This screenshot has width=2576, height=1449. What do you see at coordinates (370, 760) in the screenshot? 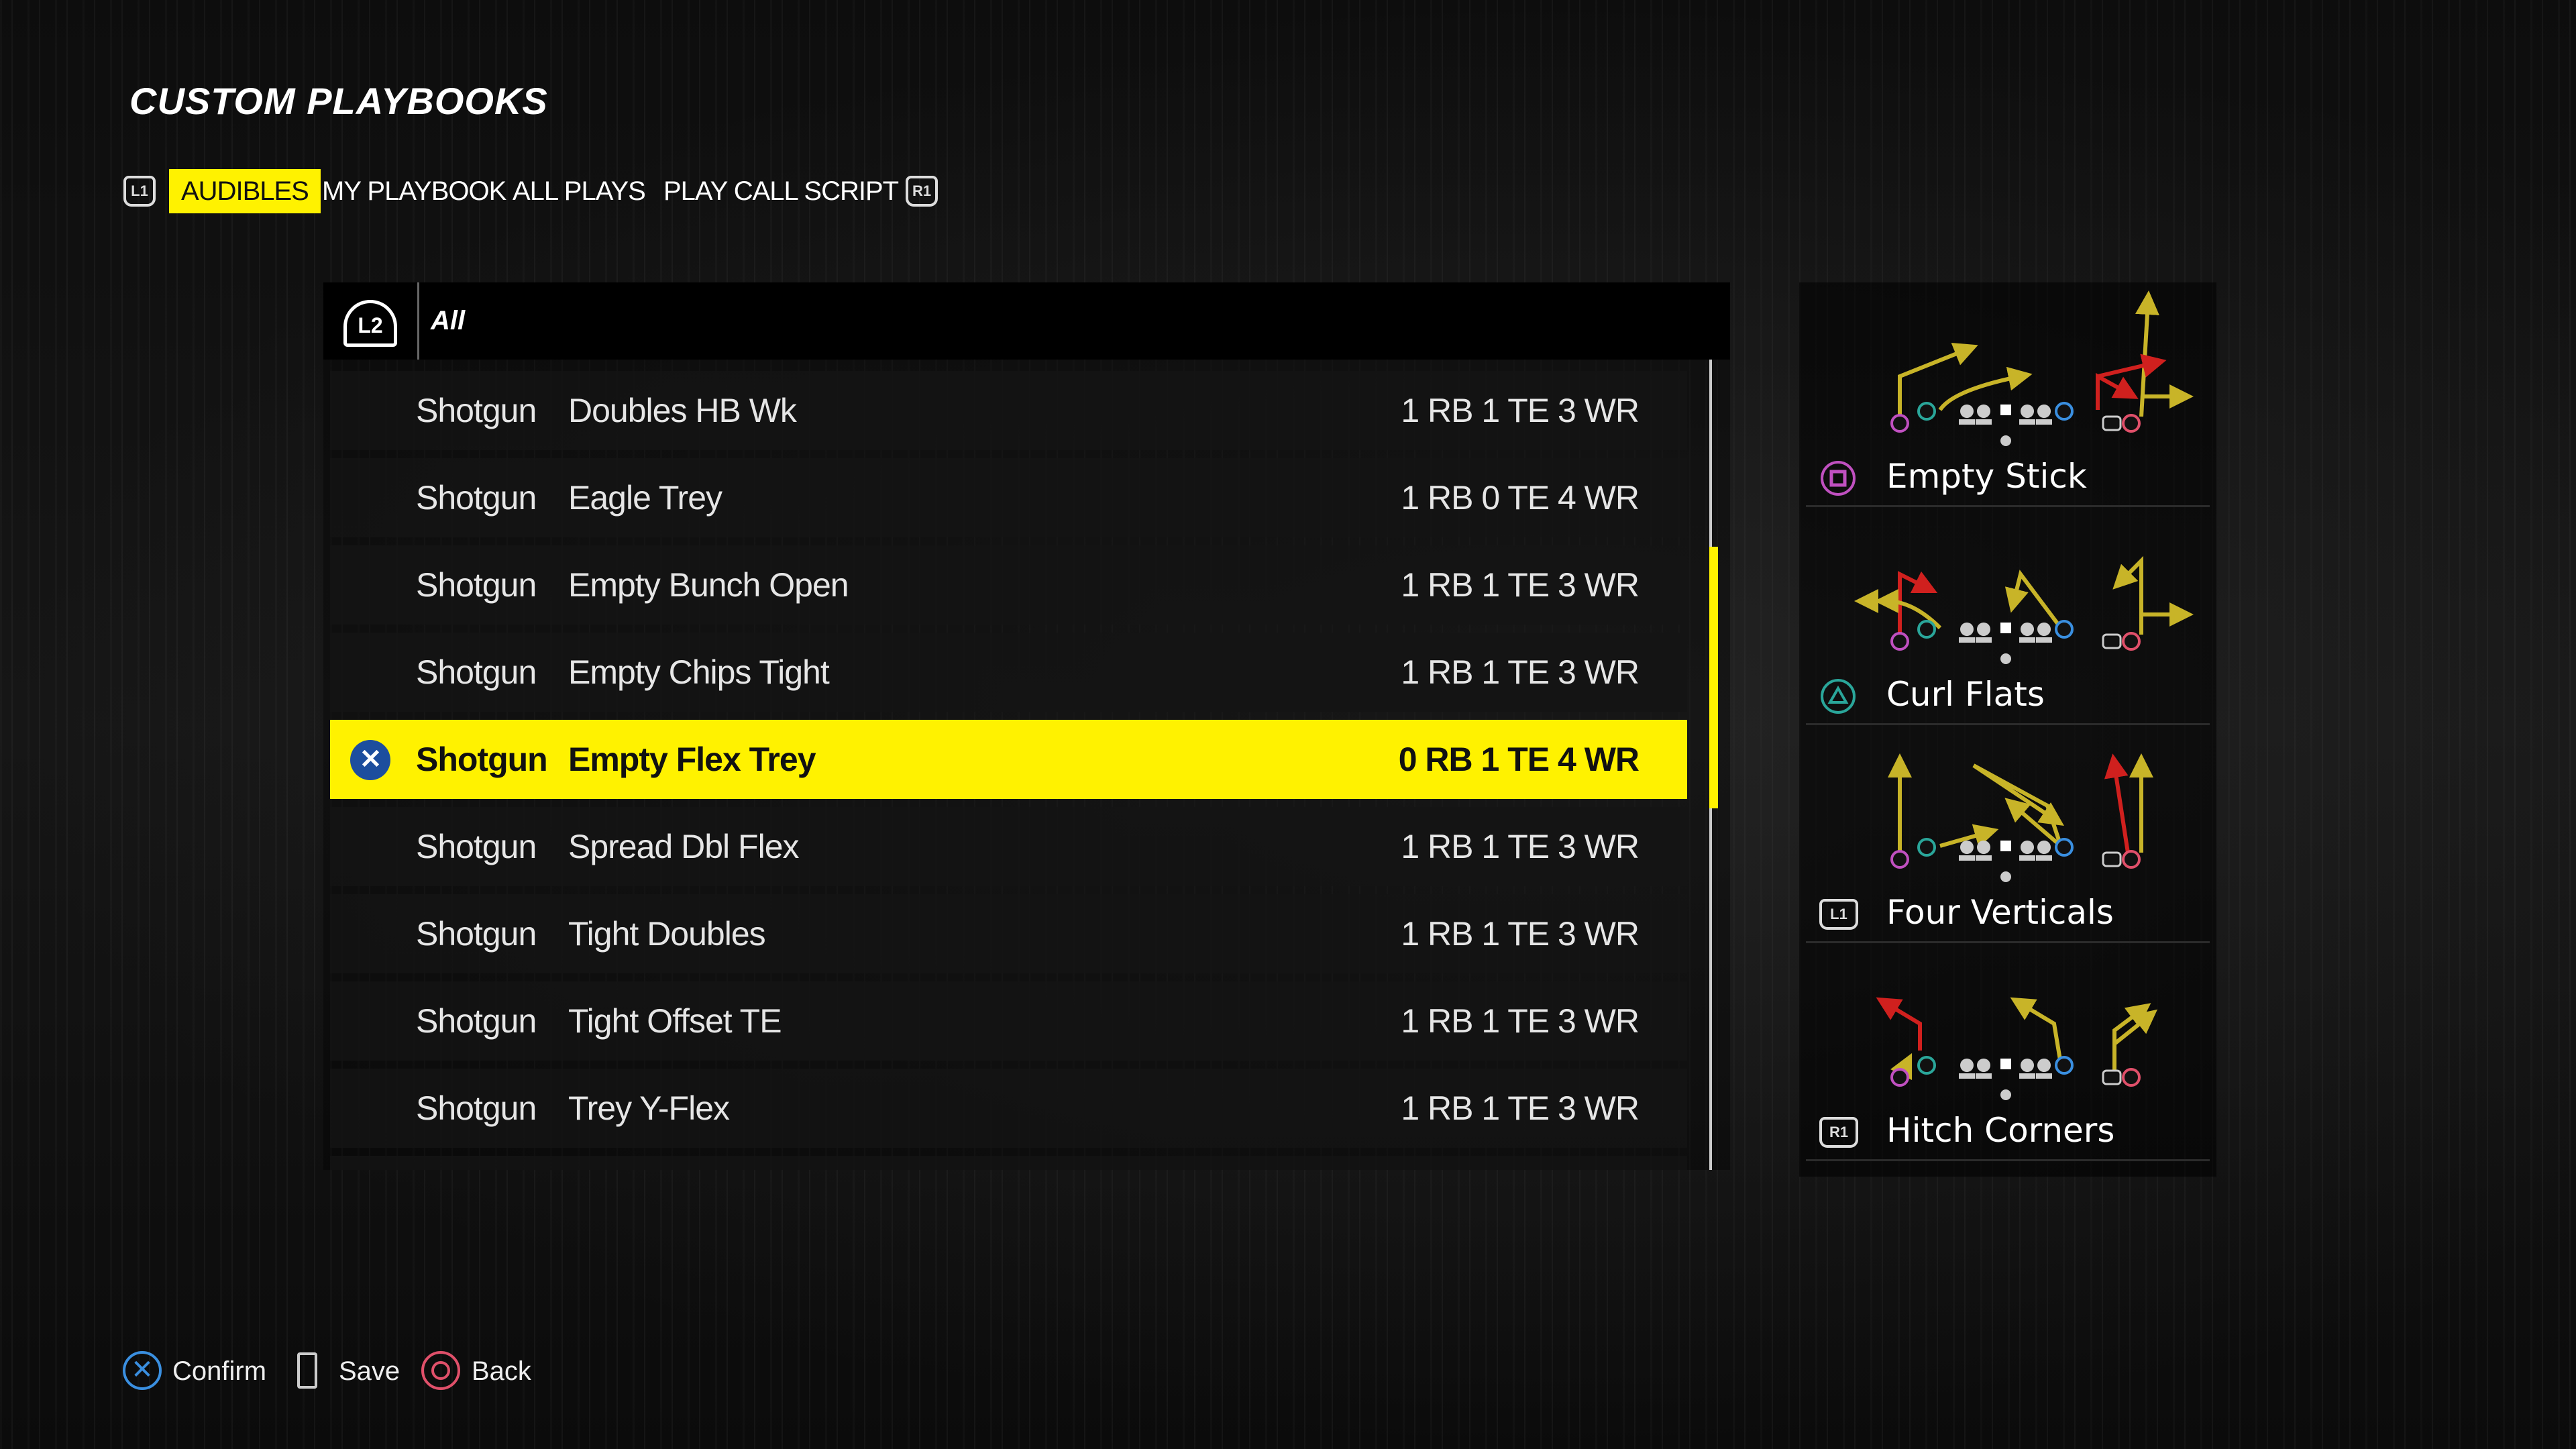
I see `cross-button-icon: ✕` at bounding box center [370, 760].